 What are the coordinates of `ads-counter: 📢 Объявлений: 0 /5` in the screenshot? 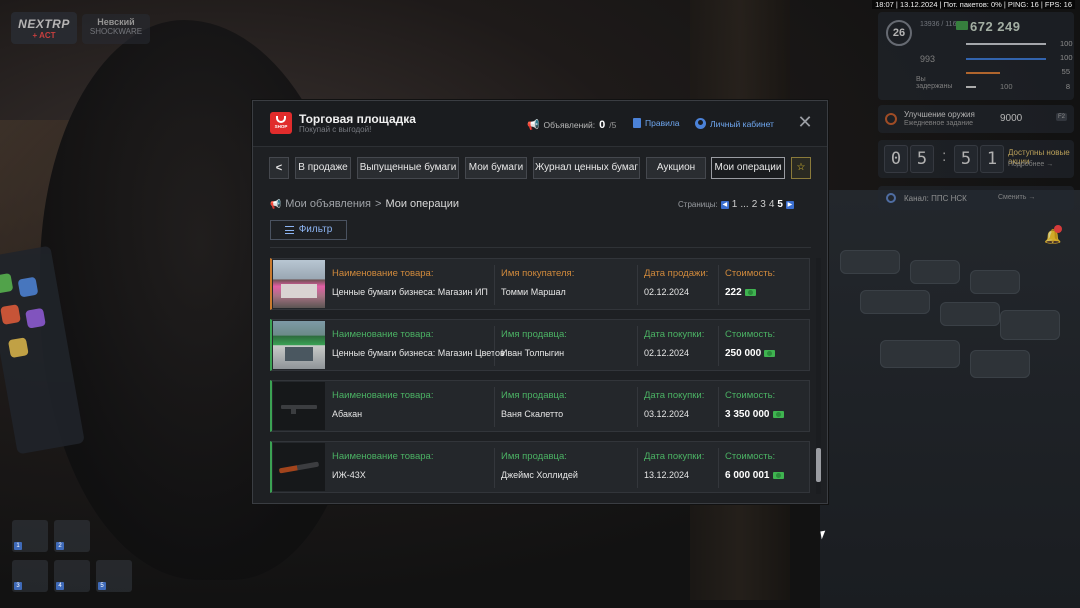 It's located at (571, 125).